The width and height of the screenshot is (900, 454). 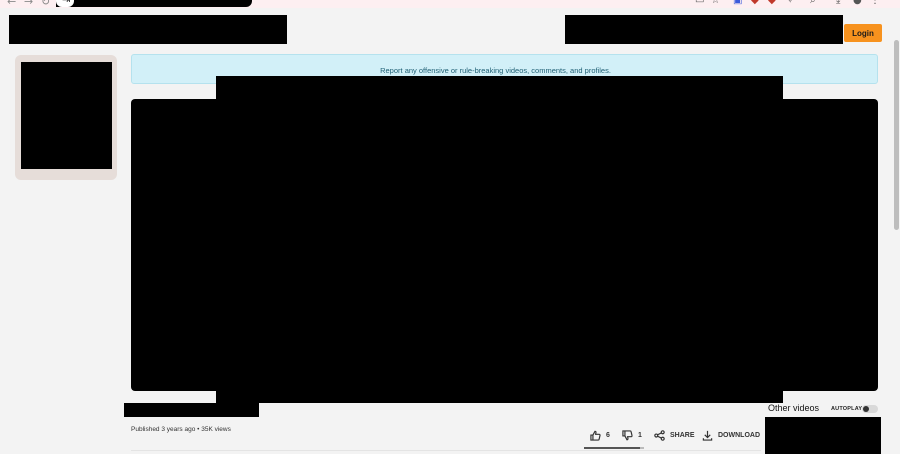 I want to click on site-info-icon: ⇥, so click(x=66, y=3).